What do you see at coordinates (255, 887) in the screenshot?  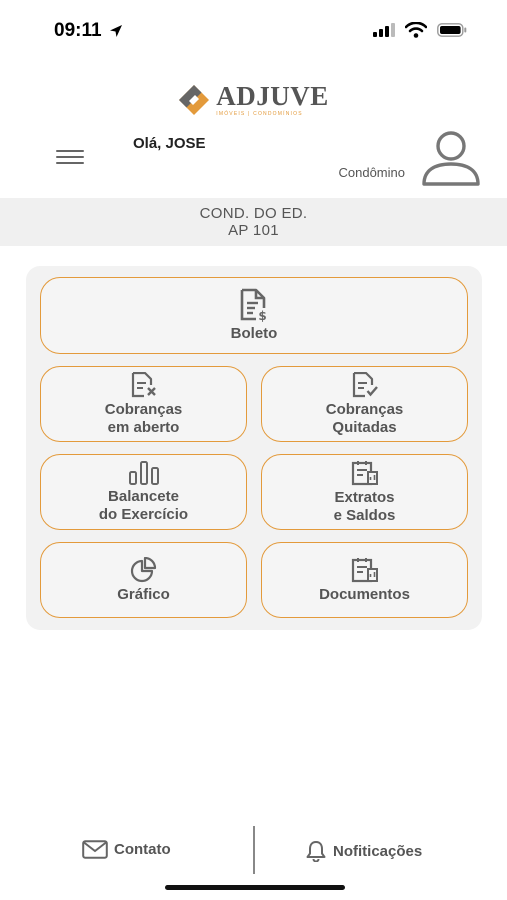 I see `home-indicator` at bounding box center [255, 887].